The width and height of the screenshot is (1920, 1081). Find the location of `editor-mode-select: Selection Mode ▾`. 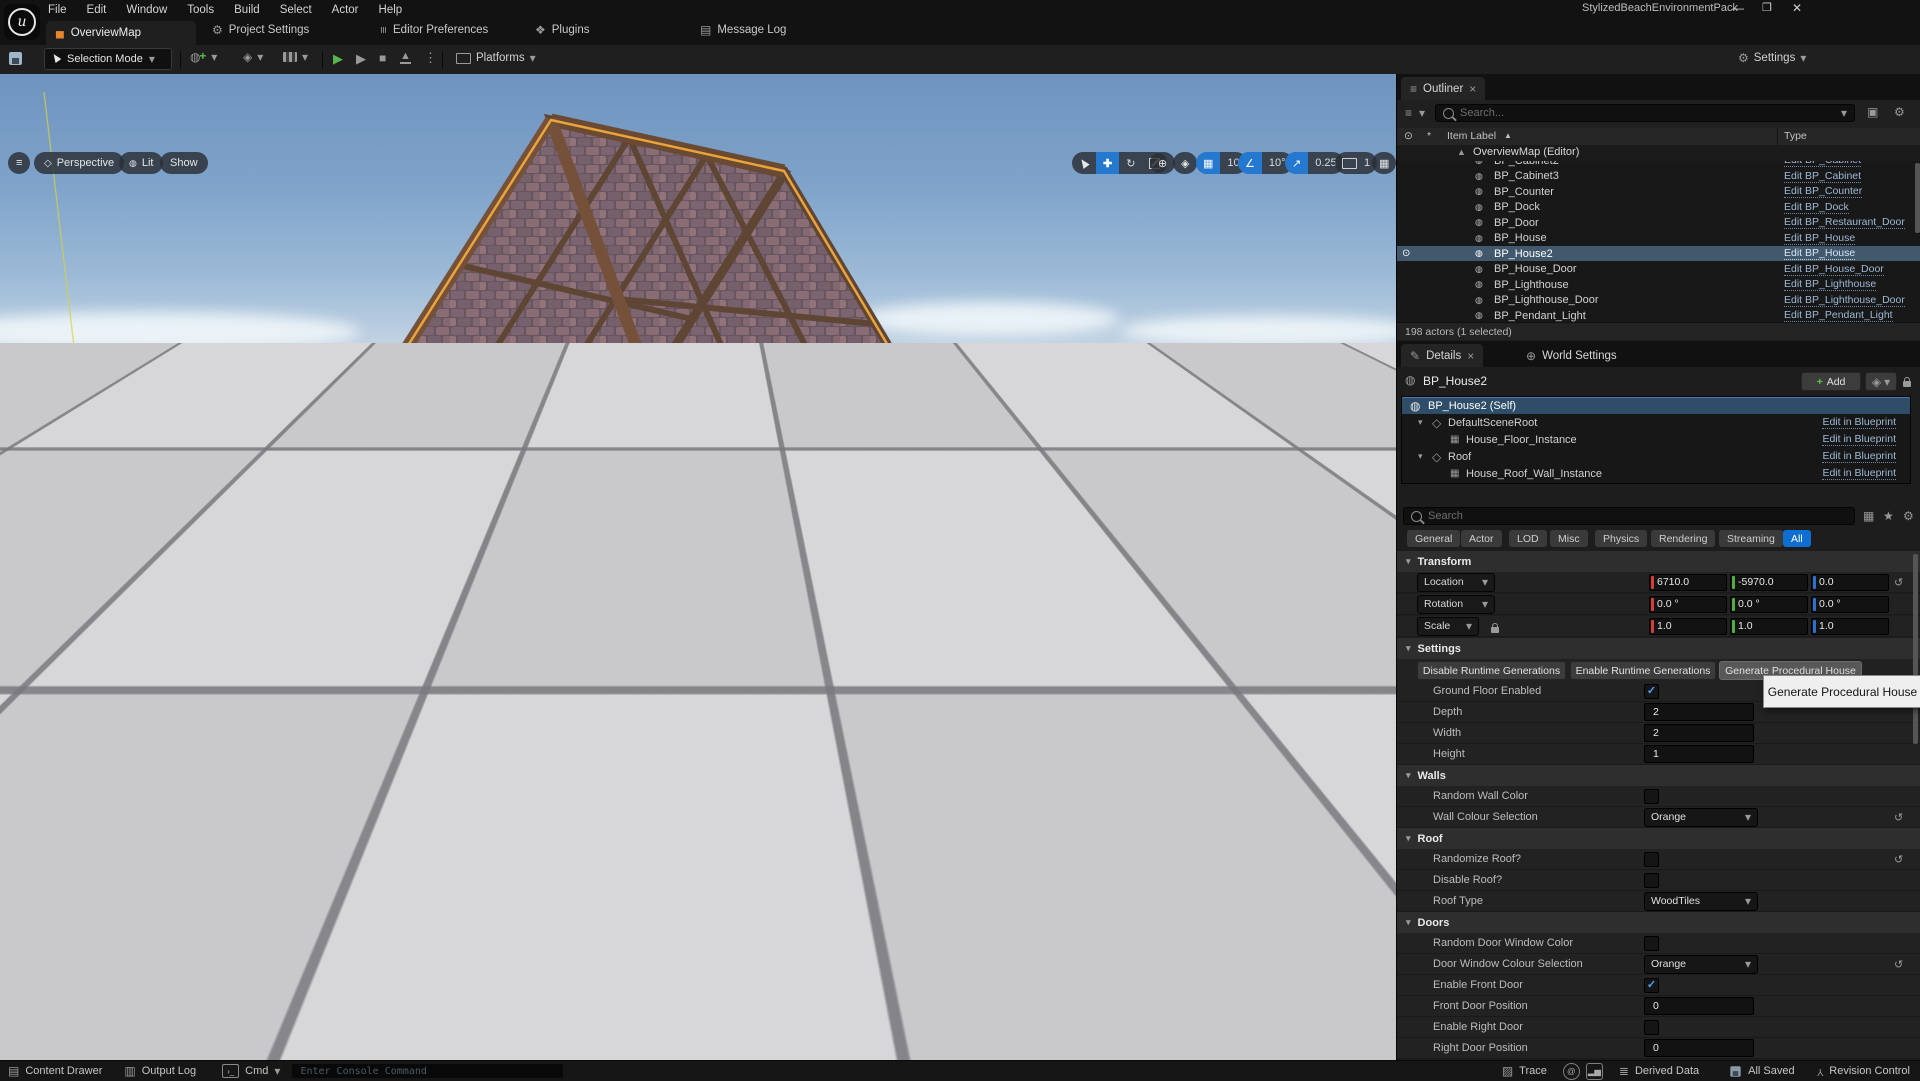

editor-mode-select: Selection Mode ▾ is located at coordinates (108, 59).